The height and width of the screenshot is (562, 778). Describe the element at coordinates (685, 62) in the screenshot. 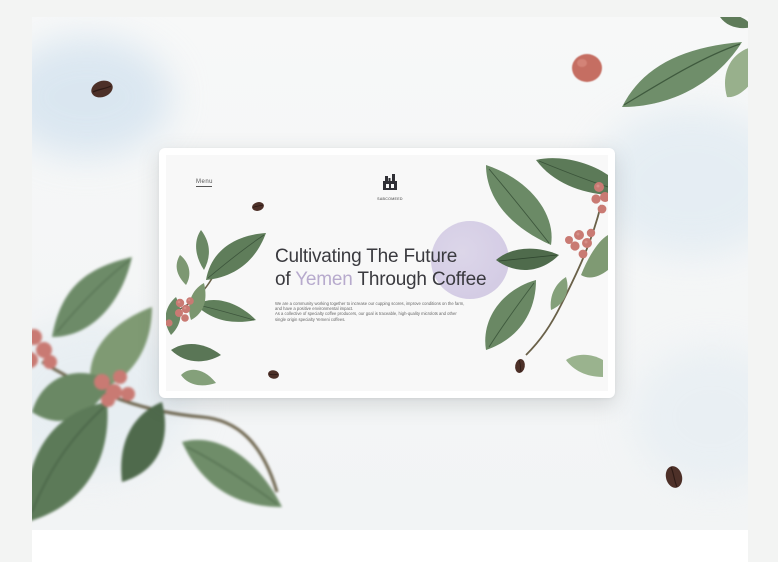

I see `coffee-leaves-top-right` at that location.